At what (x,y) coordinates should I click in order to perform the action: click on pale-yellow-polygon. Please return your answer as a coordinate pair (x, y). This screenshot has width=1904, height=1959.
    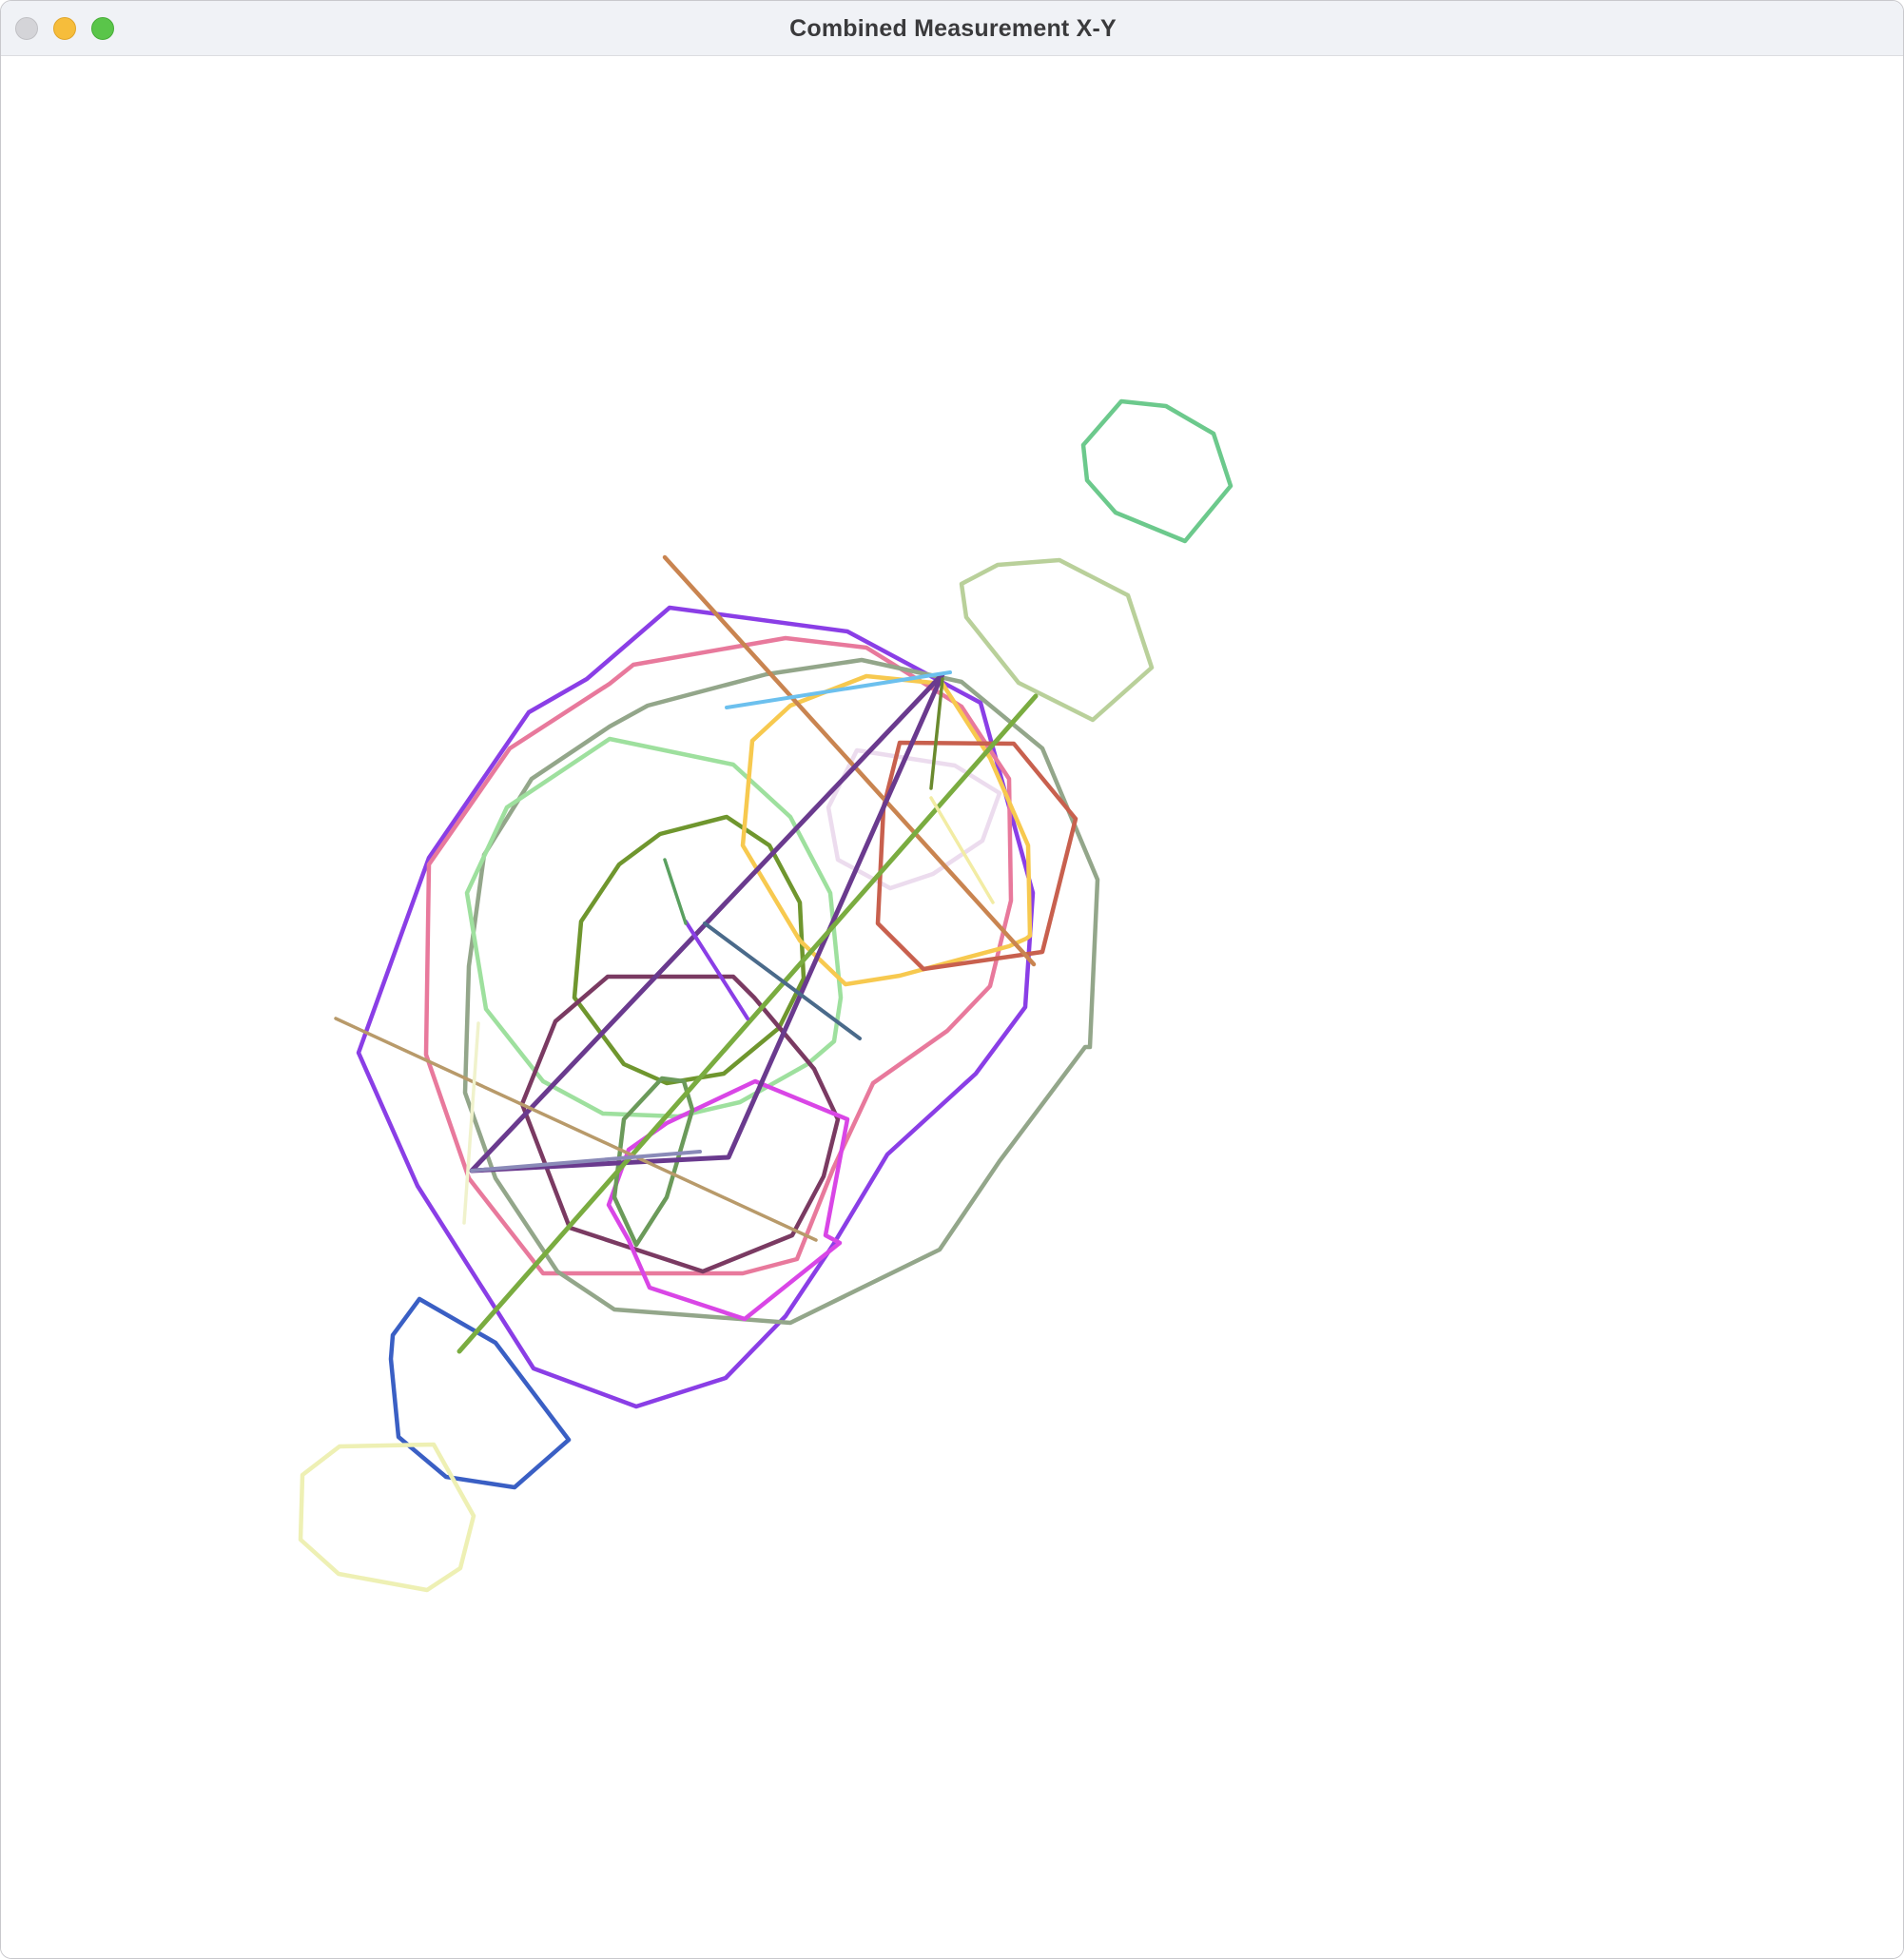
    Looking at the image, I should click on (387, 1517).